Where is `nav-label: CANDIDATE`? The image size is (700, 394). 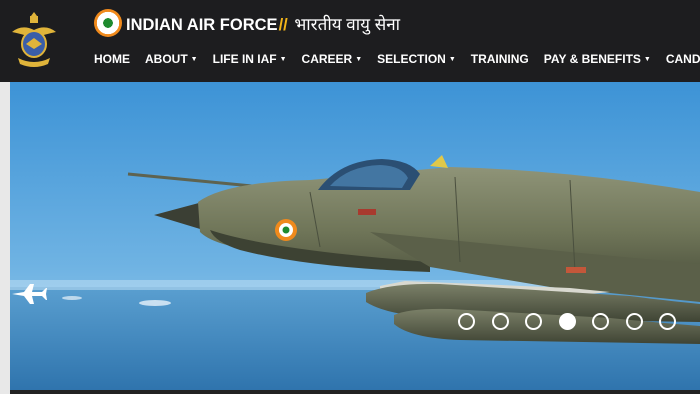
nav-label: CANDIDATE is located at coordinates (682, 59).